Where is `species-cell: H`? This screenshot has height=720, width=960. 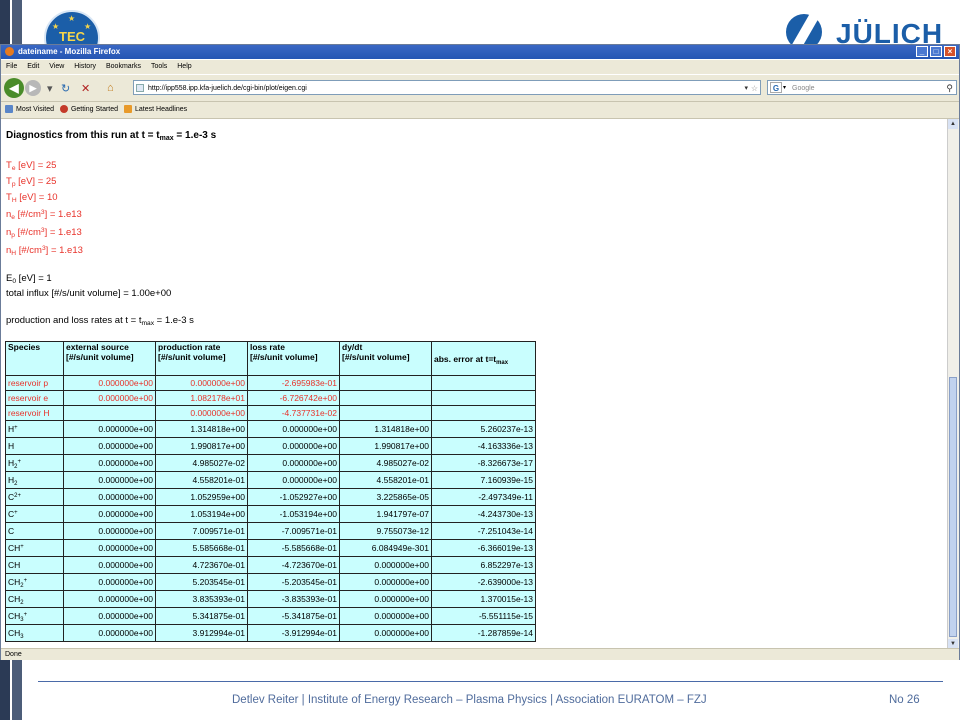
species-cell: H is located at coordinates (34, 446).